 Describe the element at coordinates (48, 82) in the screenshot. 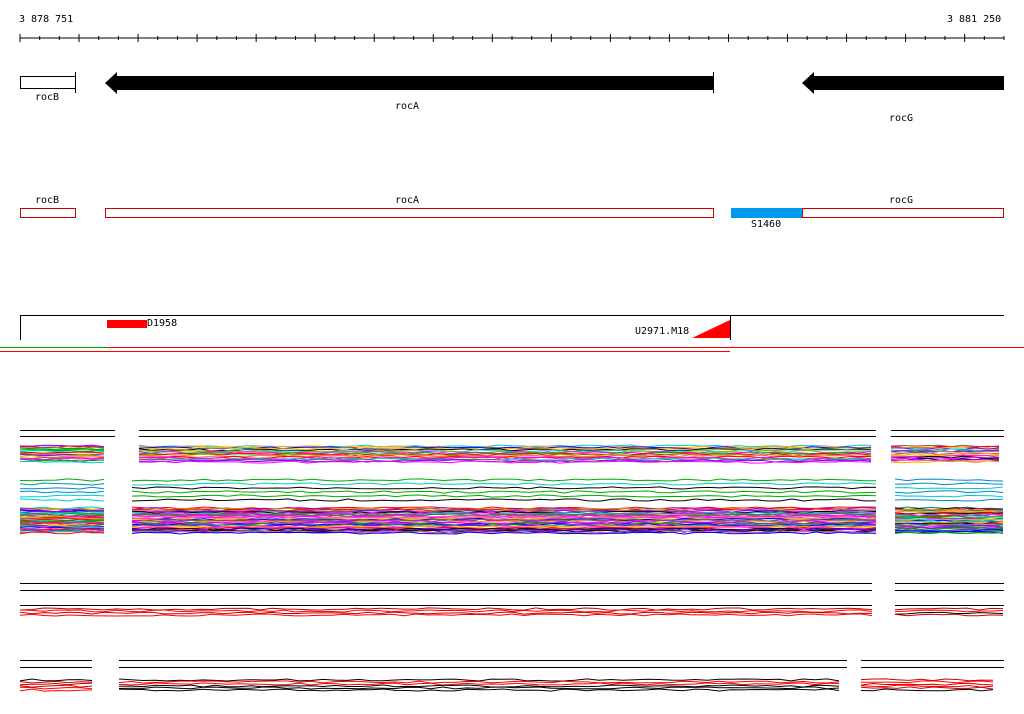

I see `gene-rocB-box` at that location.